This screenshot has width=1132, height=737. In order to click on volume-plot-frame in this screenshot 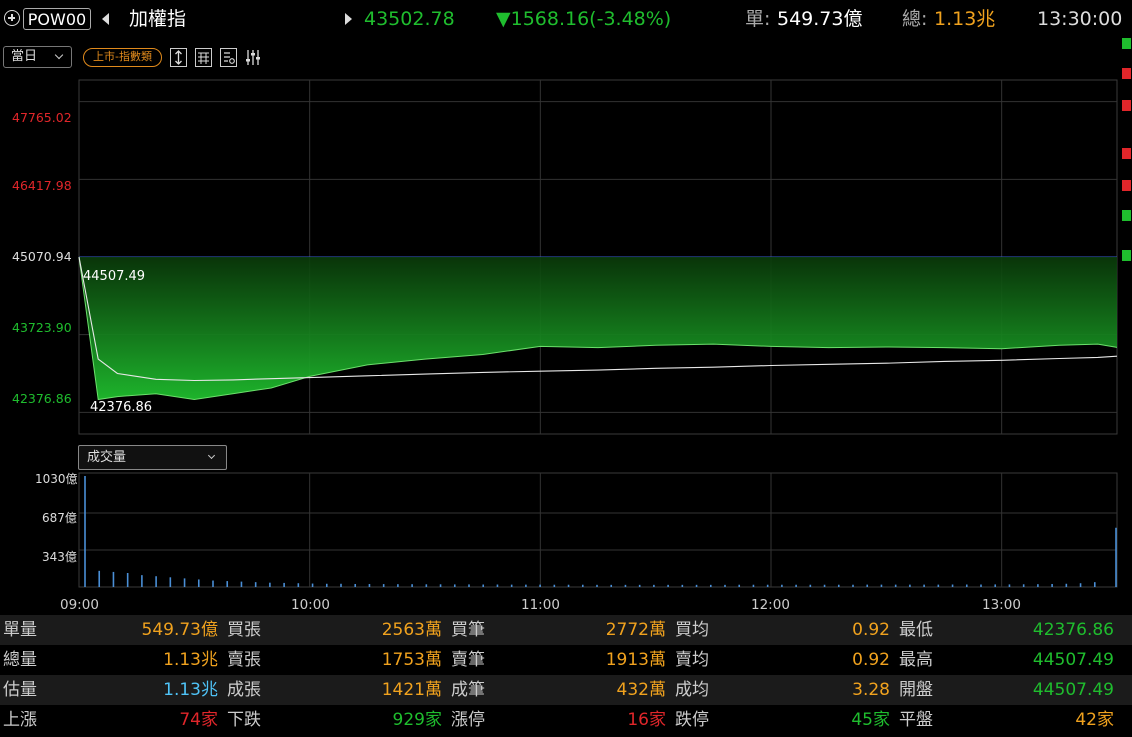, I will do `click(598, 530)`.